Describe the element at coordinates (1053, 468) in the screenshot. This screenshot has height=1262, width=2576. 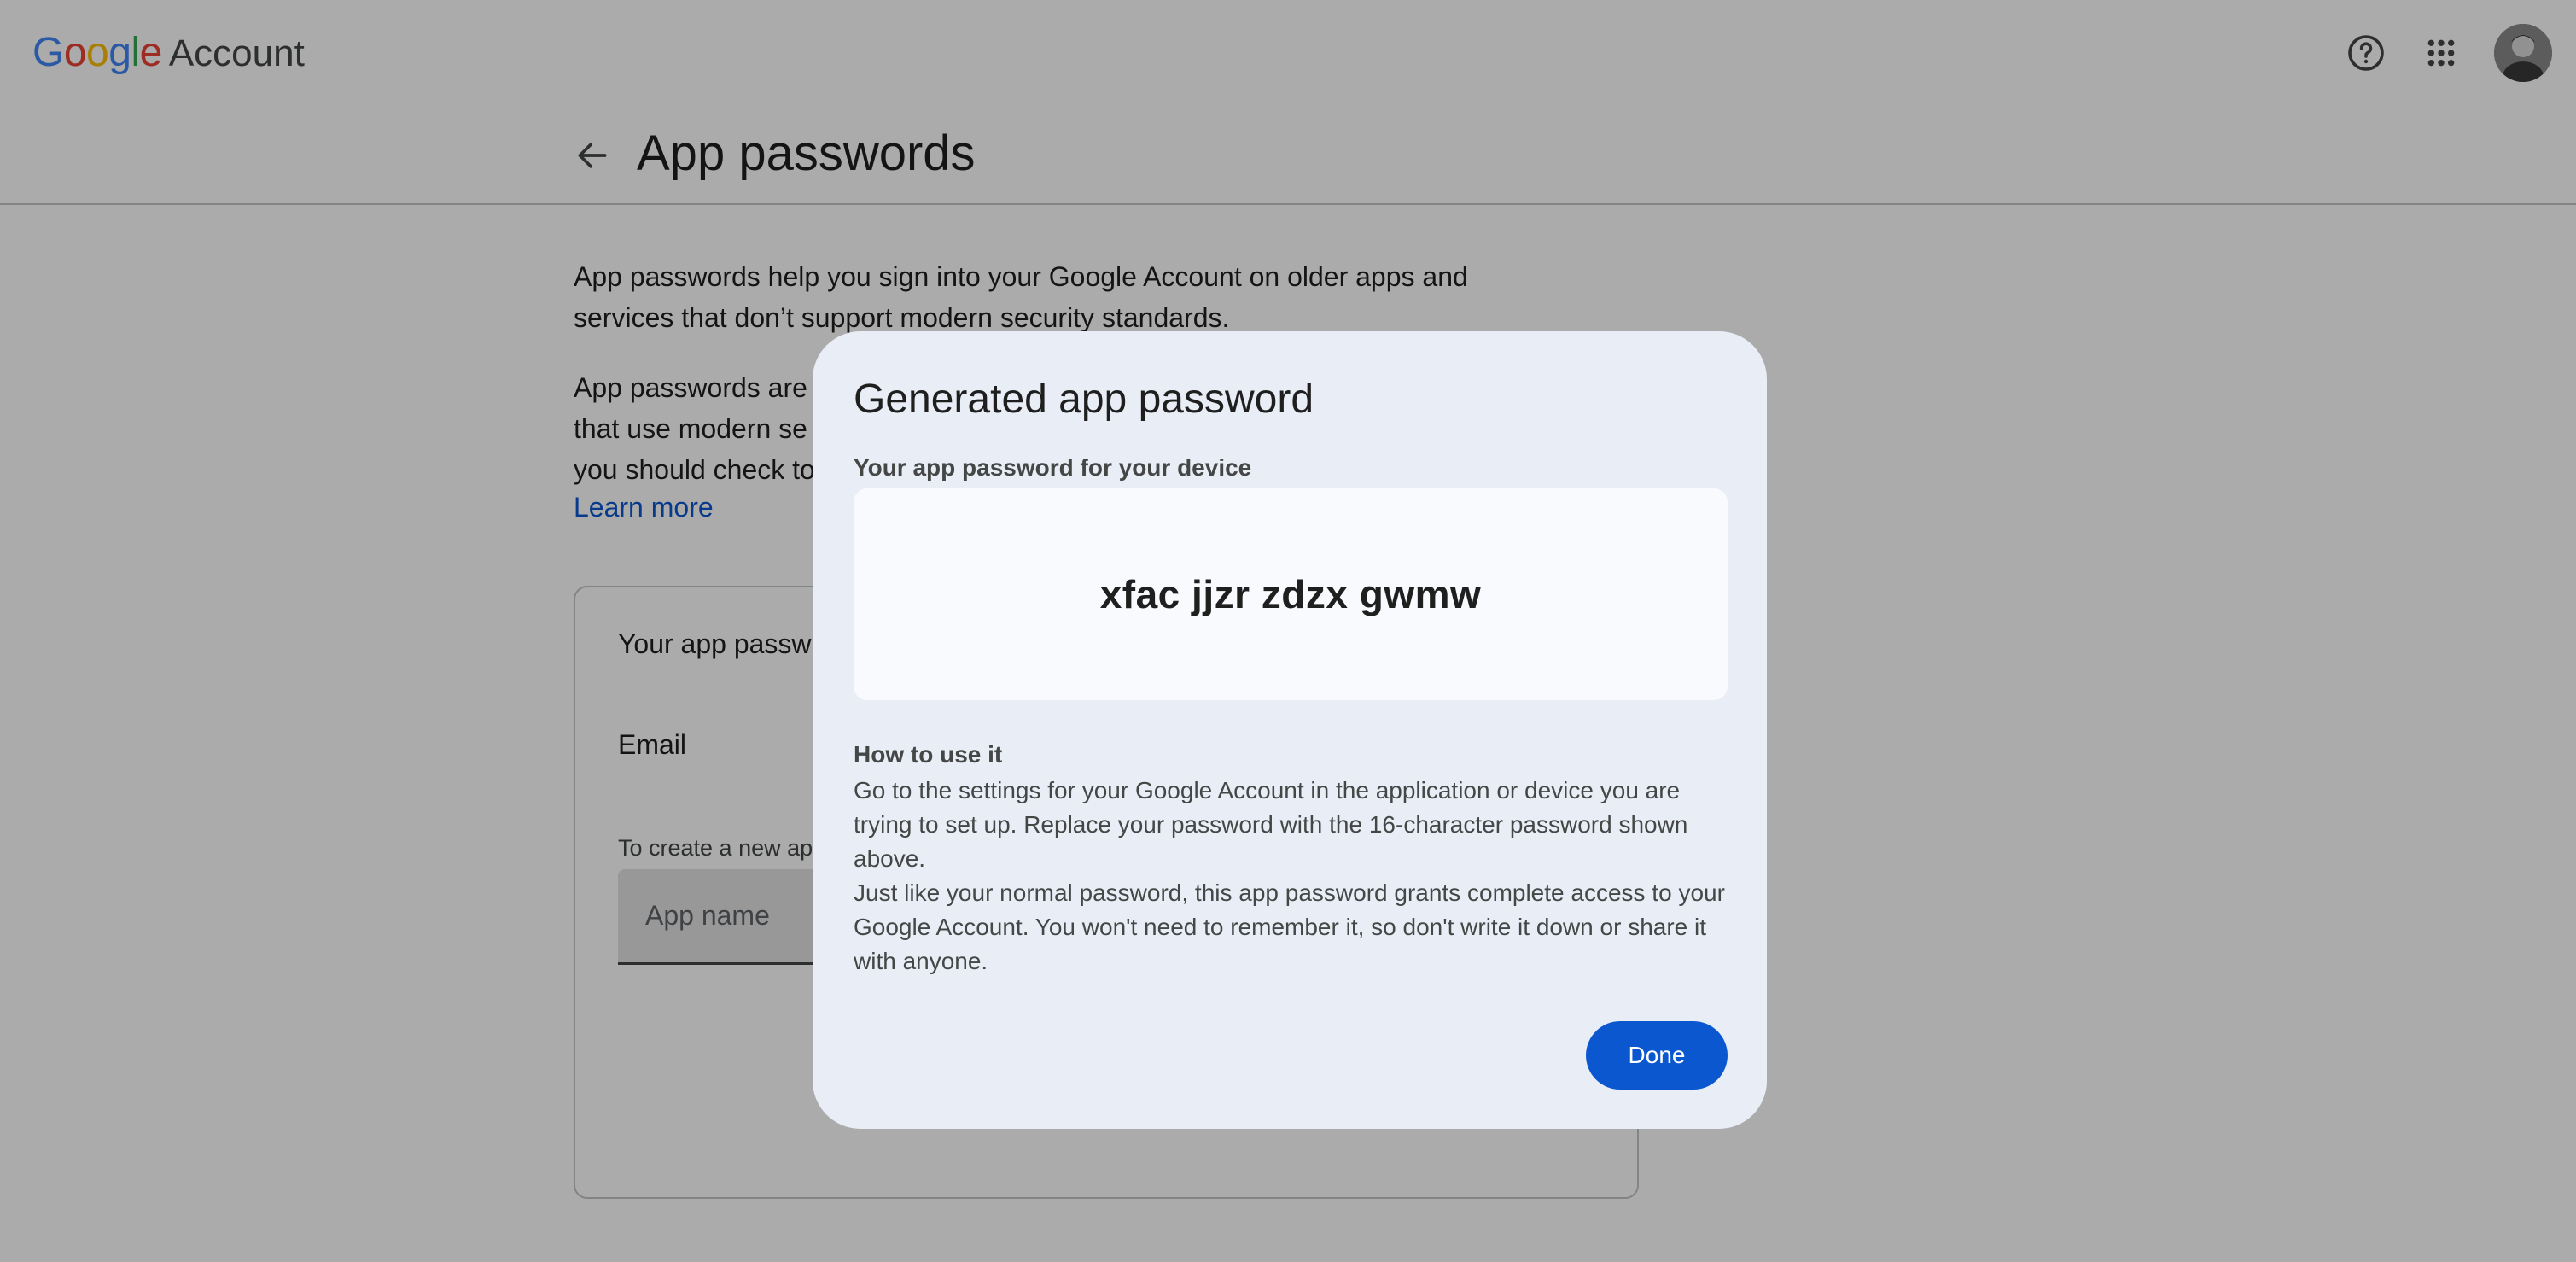
I see `dialog-subtitle: Your app password for your device` at that location.